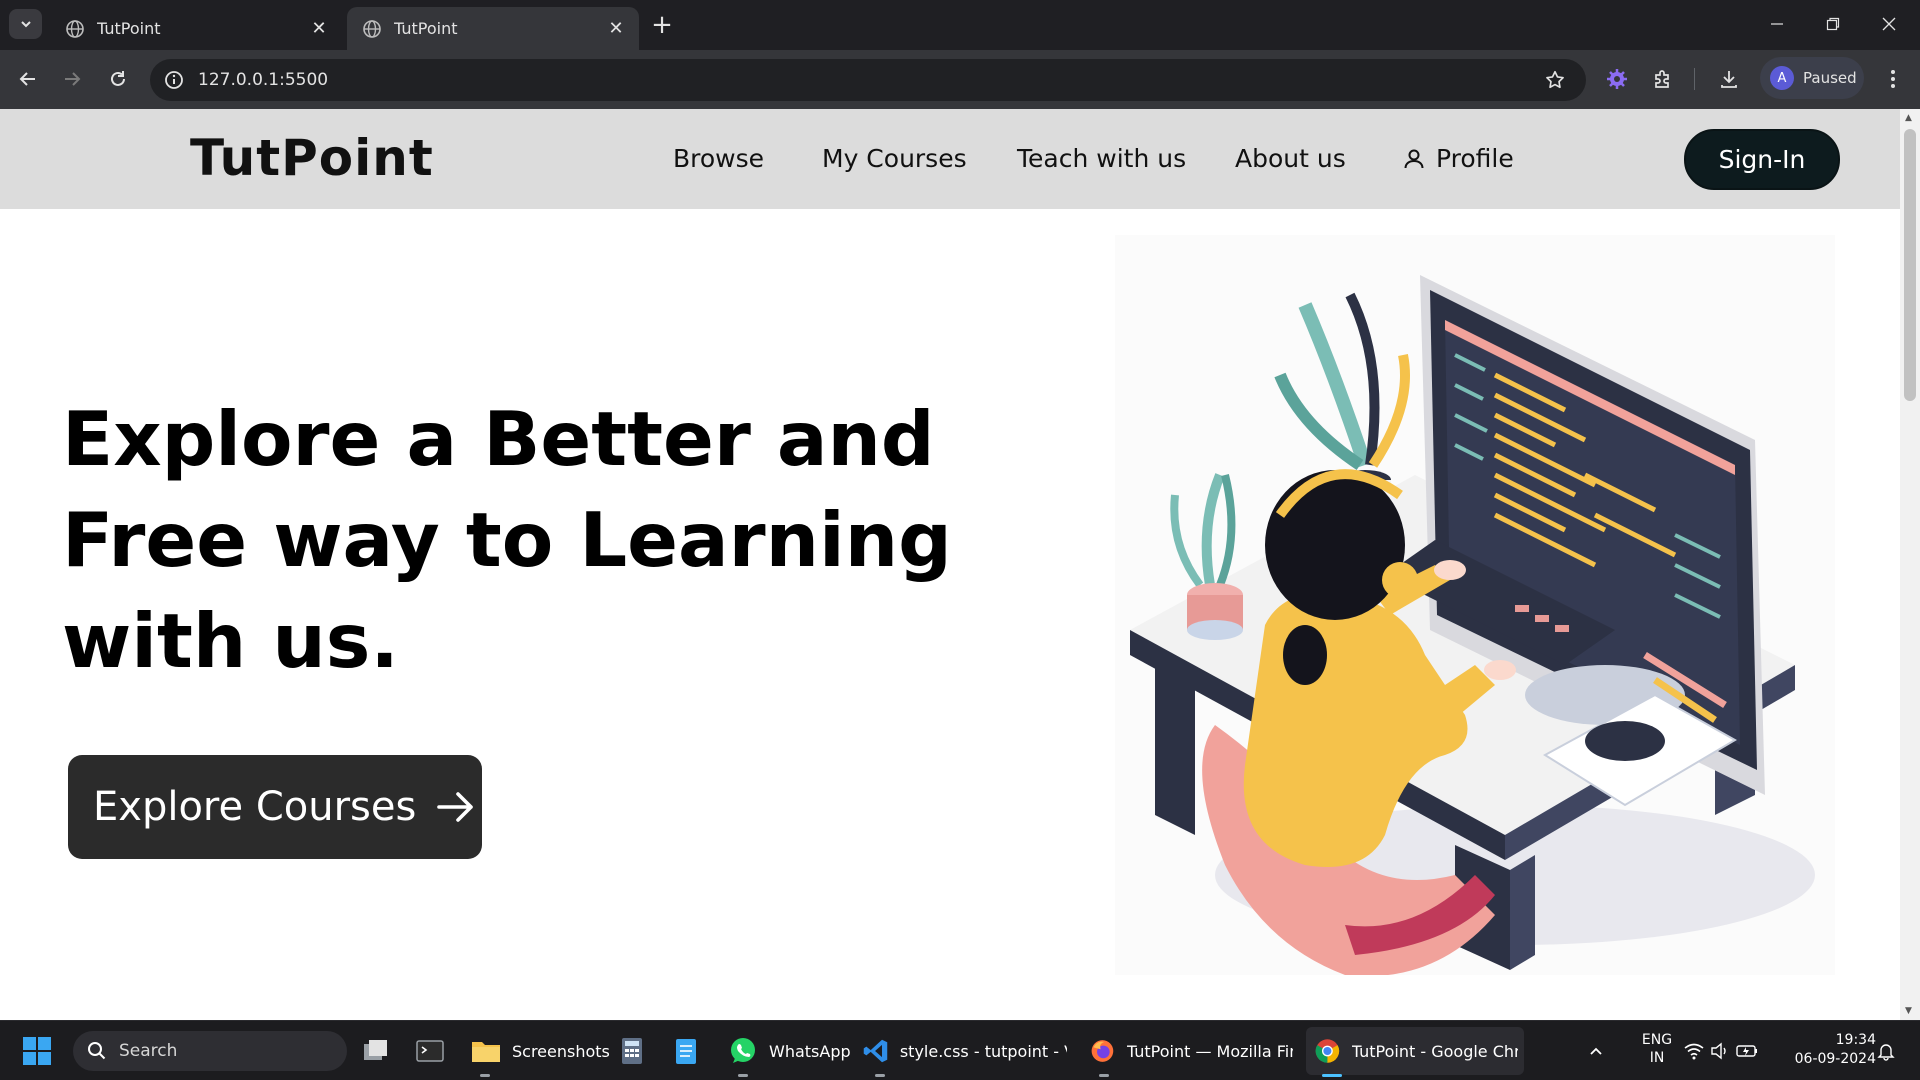 The width and height of the screenshot is (1920, 1080). I want to click on browser-toolbar: 127.0.0.1:5500 A Paused, so click(960, 79).